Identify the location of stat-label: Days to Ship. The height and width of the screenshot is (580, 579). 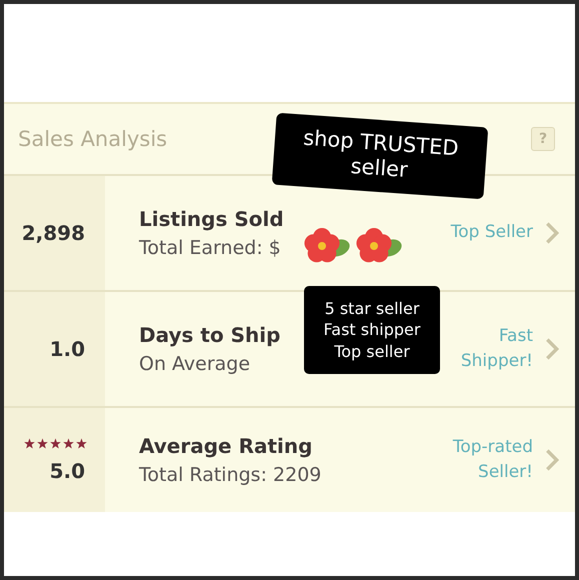
(209, 335).